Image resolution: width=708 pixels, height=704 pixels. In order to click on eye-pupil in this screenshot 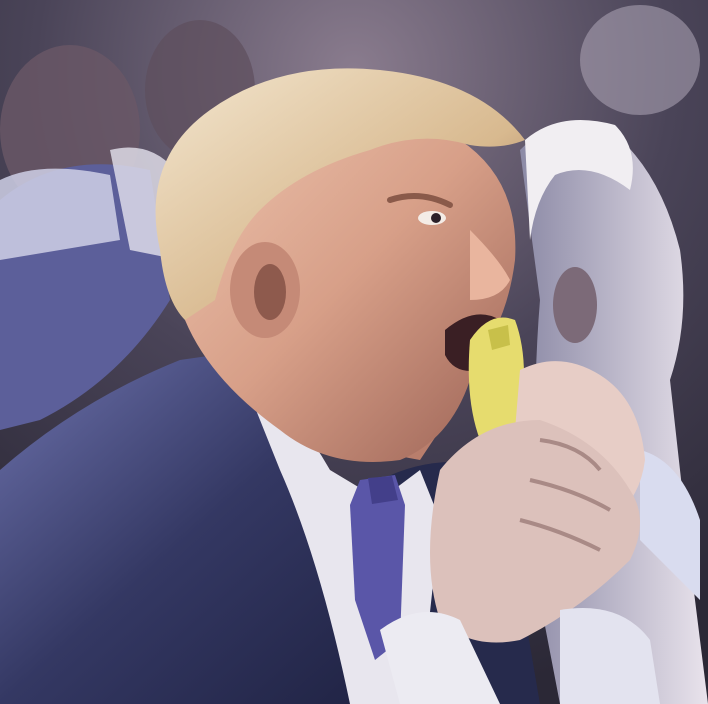, I will do `click(436, 218)`.